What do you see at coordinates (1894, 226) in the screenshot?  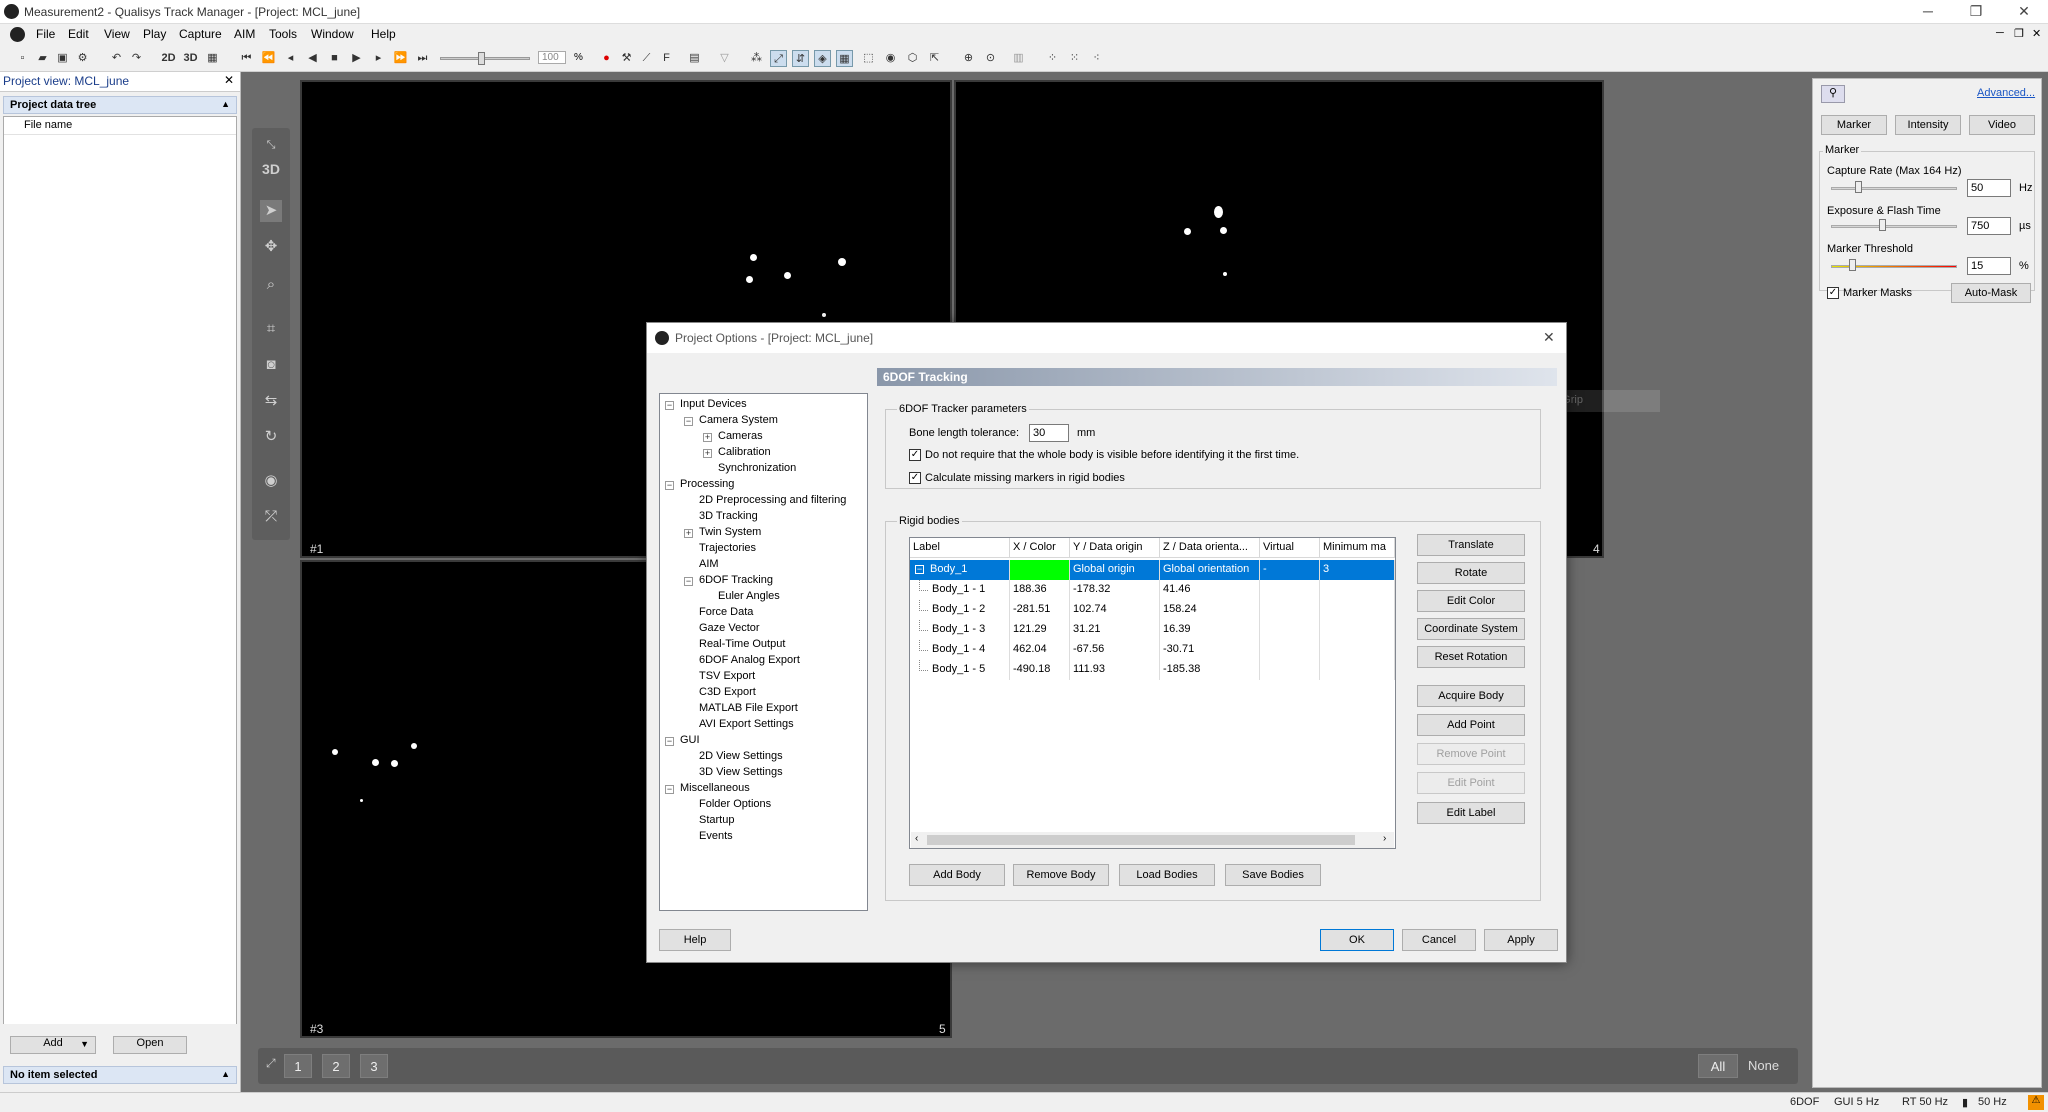 I see `exposure-slider` at bounding box center [1894, 226].